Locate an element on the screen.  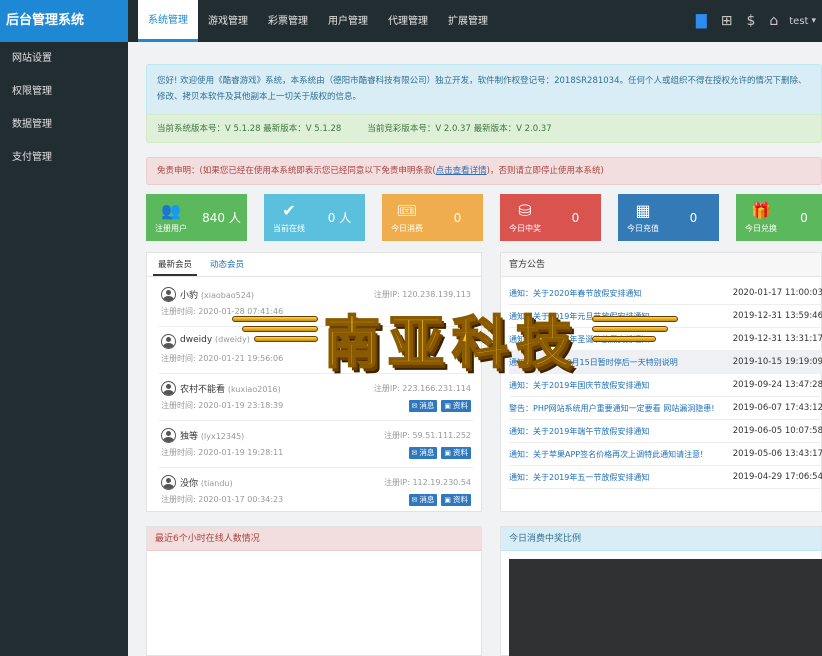
notice-row: 通知：关于2019年圣诞节放假安排通知 2019-12-31 13:31:17 is located at coordinates (665, 339).